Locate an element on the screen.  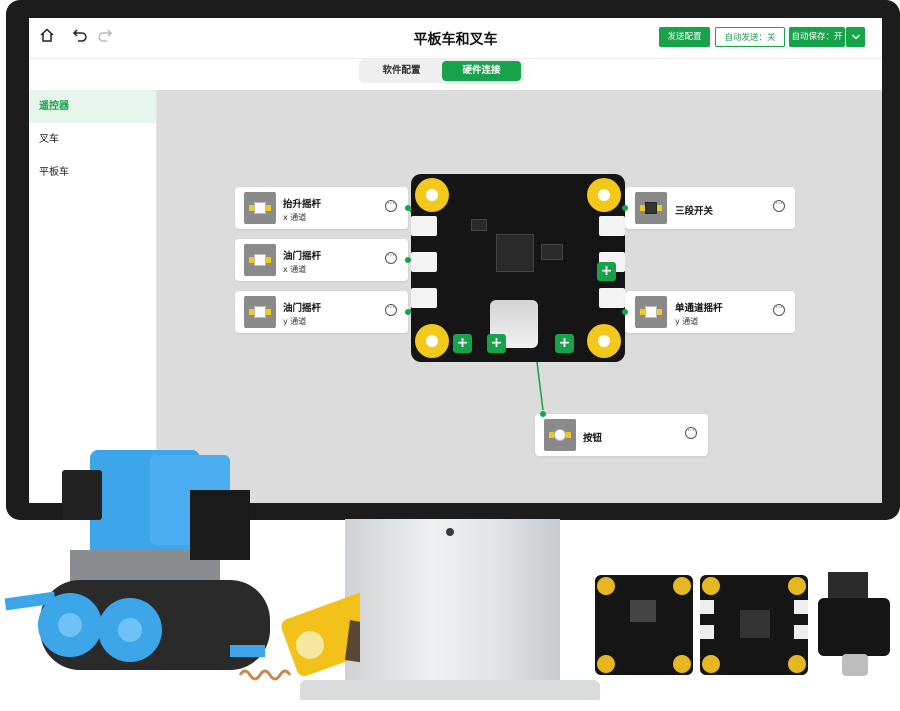
module-card: 油门摇杆 y 通道 ··· is located at coordinates (323, 312).